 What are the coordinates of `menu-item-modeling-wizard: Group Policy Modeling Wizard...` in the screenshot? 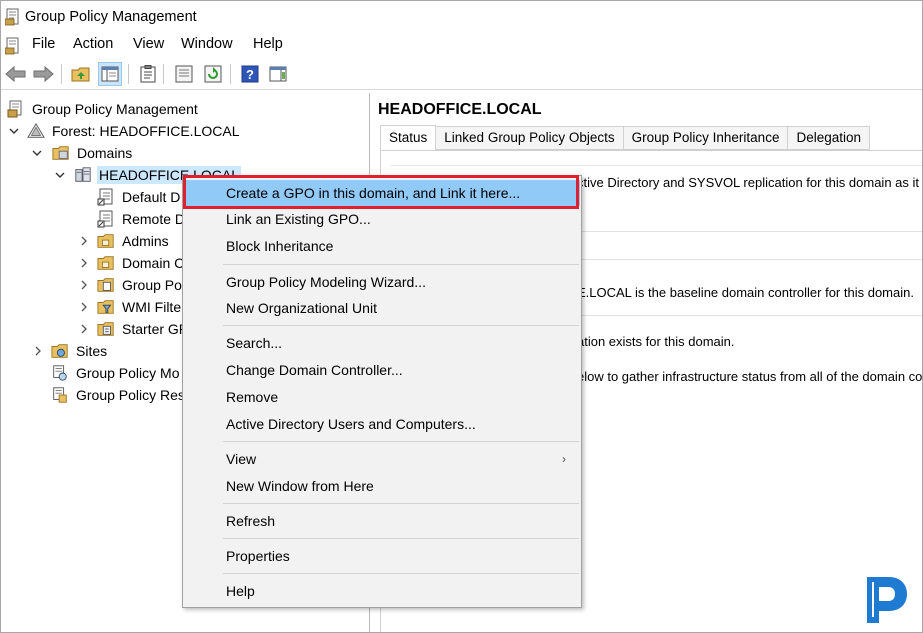 It's located at (382, 282).